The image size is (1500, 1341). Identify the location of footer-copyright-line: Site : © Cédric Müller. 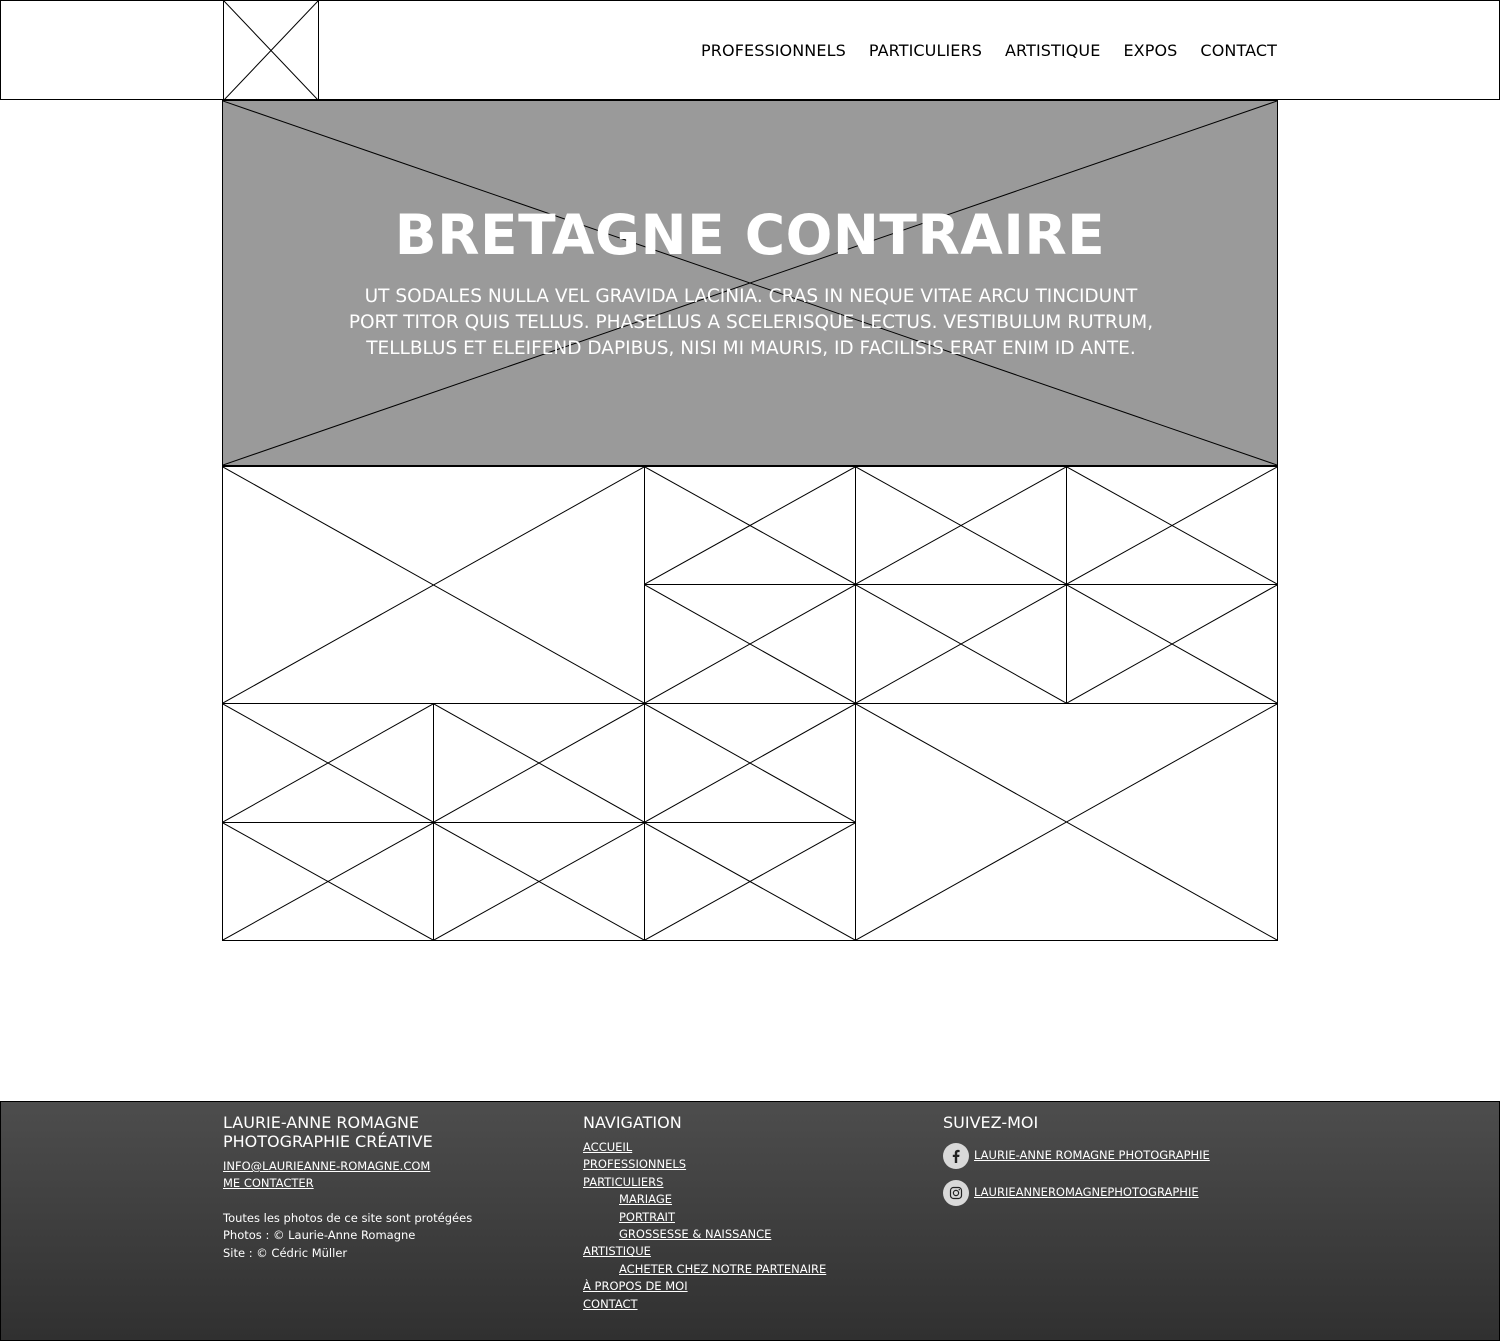
(285, 1252).